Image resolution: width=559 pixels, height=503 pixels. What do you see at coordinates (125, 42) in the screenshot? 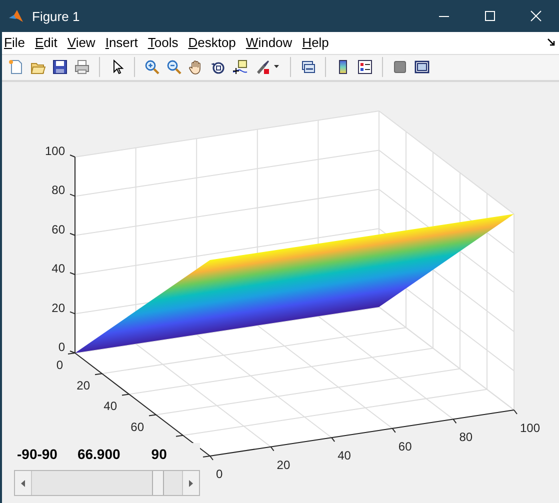
I see `menu-item: Insert` at bounding box center [125, 42].